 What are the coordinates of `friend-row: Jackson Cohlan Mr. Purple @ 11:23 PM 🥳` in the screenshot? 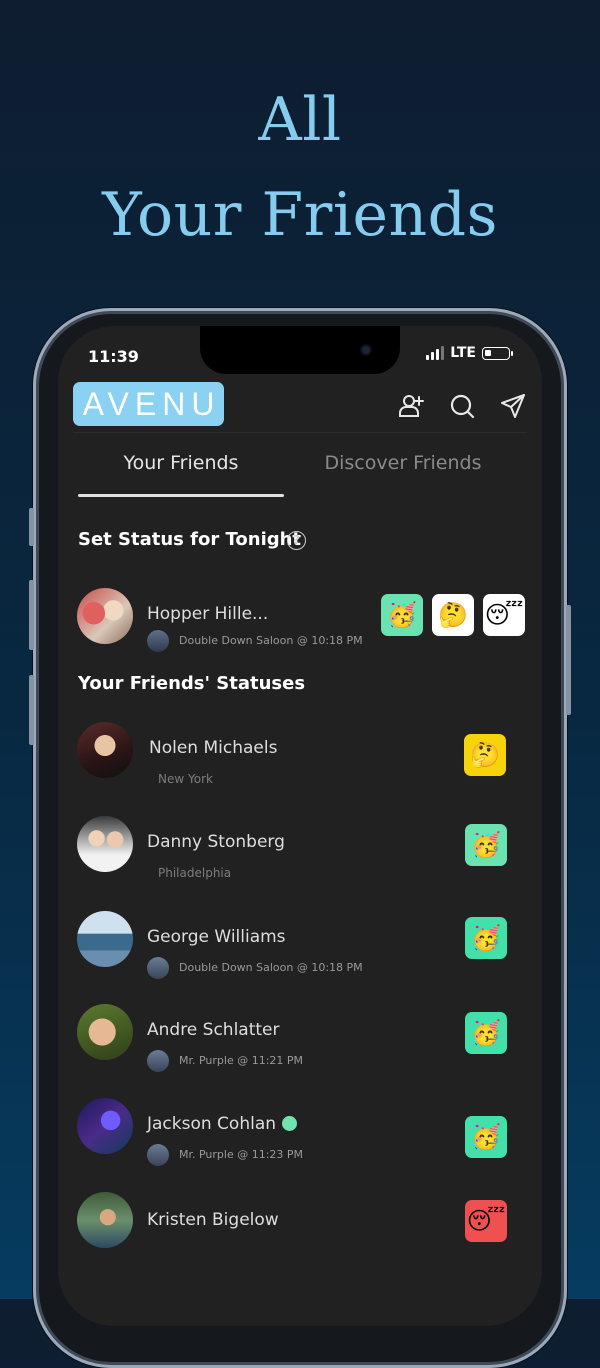 It's located at (300, 1138).